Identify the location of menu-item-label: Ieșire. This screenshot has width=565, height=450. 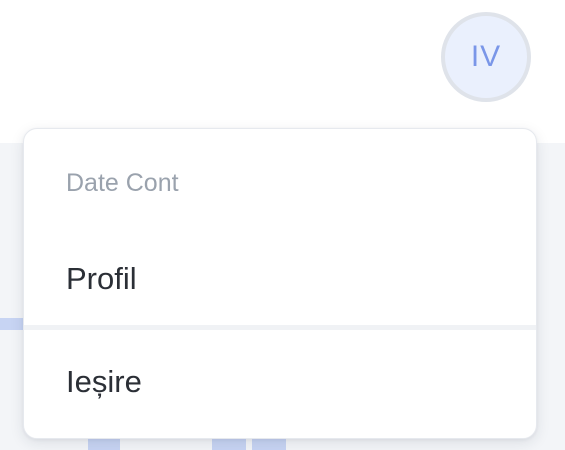
(104, 381).